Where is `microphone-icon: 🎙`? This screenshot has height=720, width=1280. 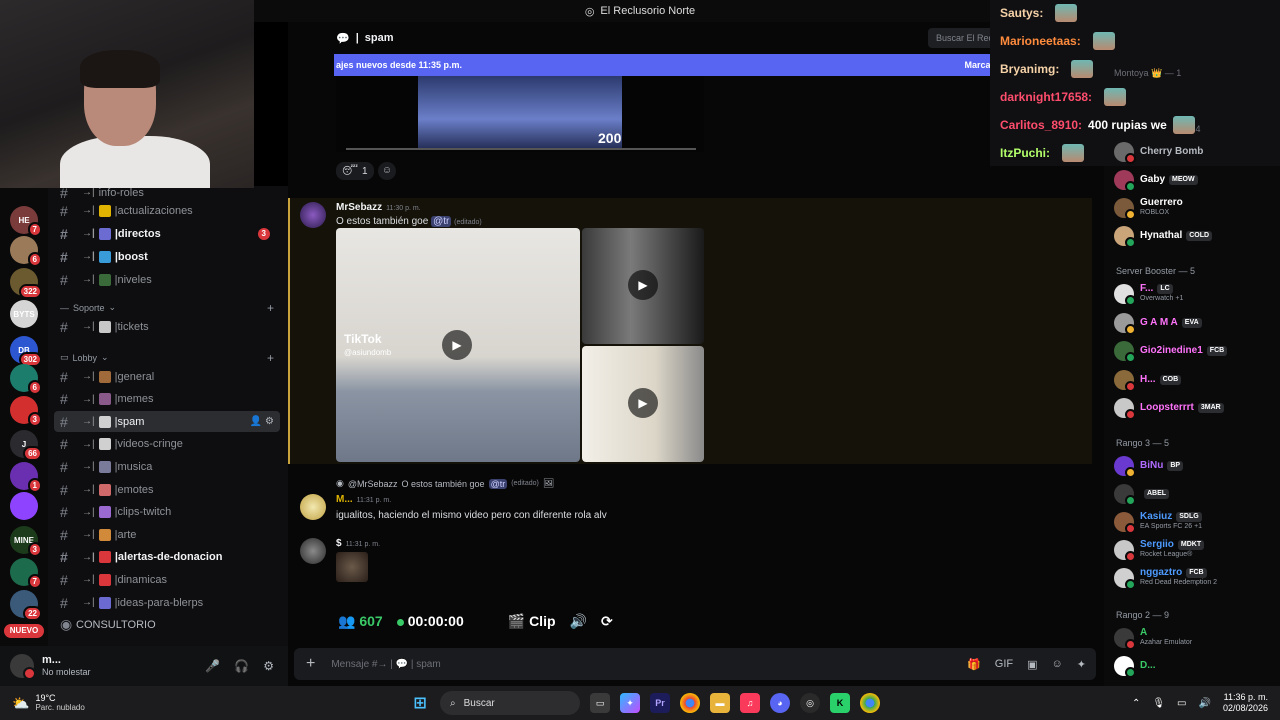 microphone-icon: 🎙 is located at coordinates (1158, 703).